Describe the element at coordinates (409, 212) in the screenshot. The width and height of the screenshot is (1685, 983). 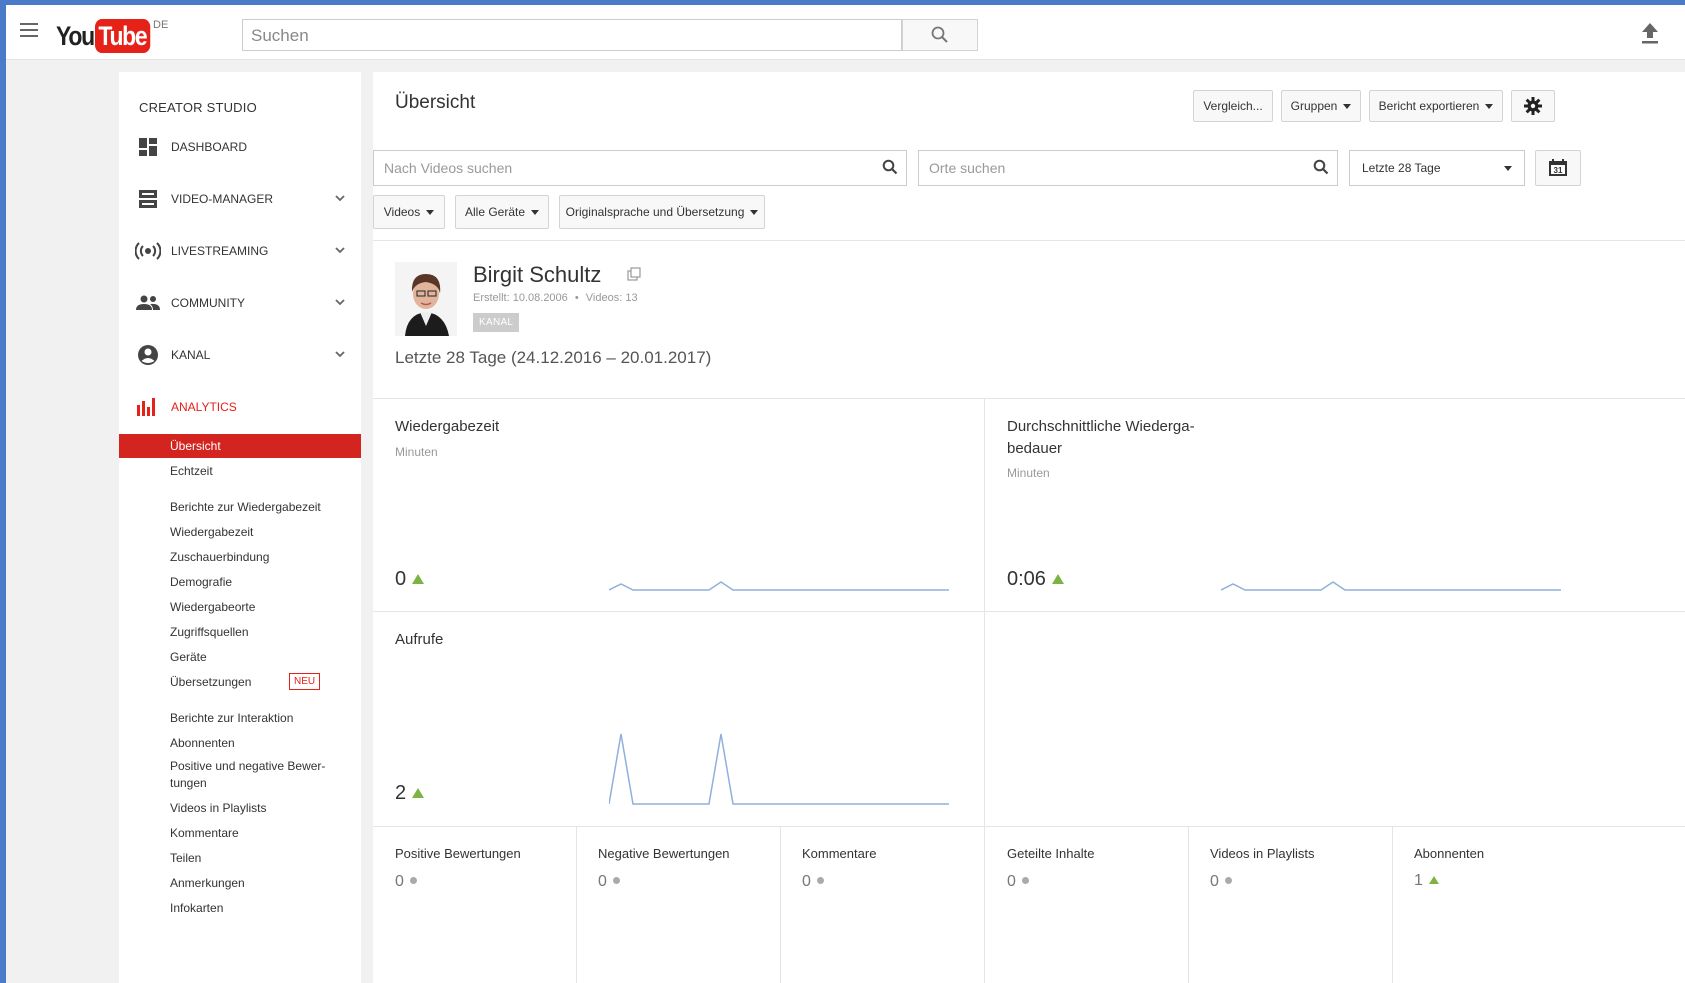
I see `videos-filter-dropdown: Videos` at that location.